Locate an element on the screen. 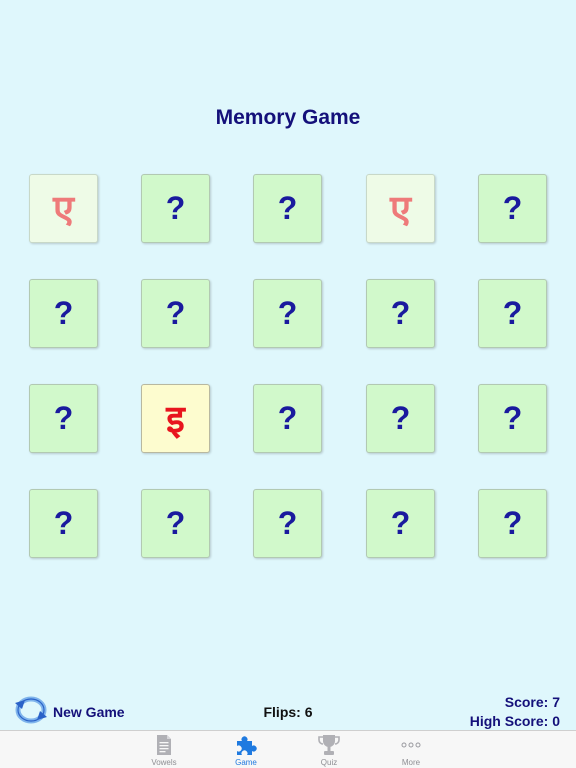 This screenshot has width=576, height=768. card-face: इ is located at coordinates (175, 418).